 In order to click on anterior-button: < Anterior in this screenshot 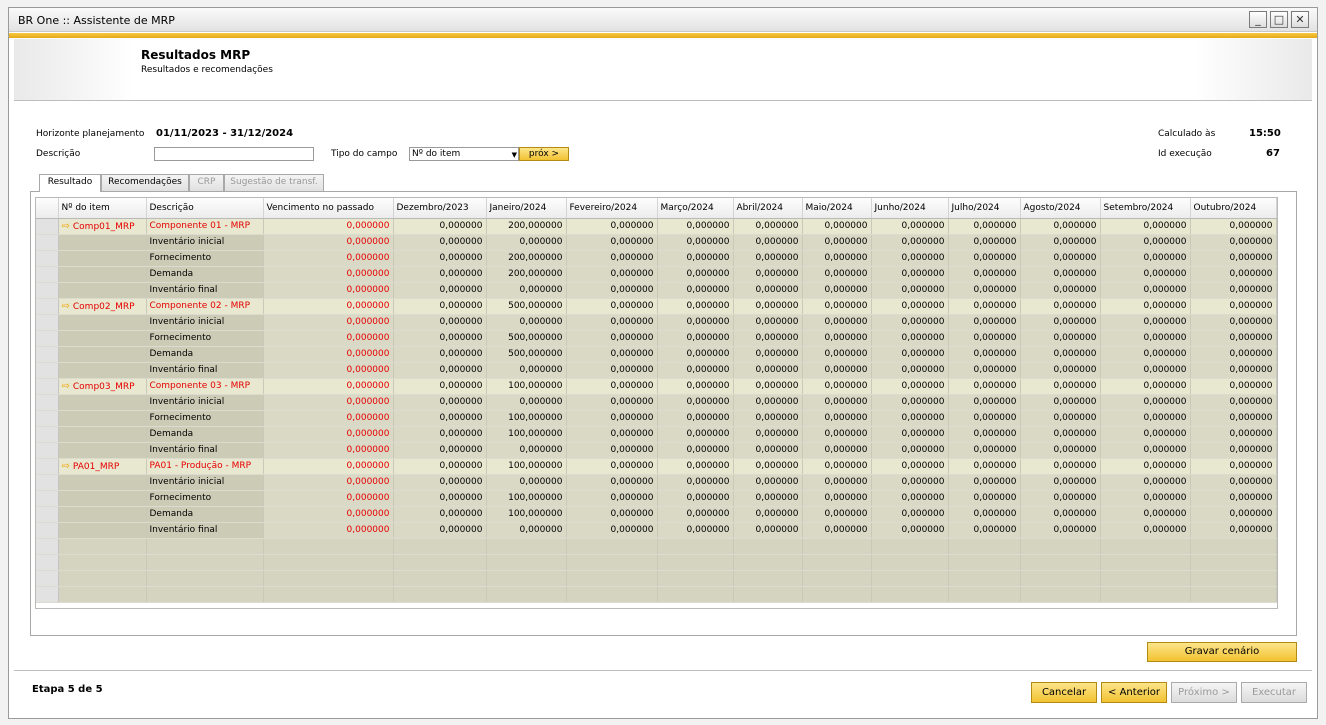, I will do `click(1134, 692)`.